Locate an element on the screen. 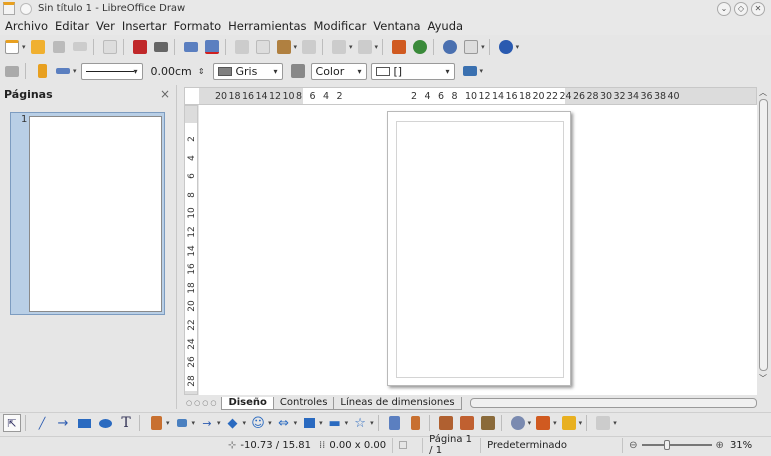 This screenshot has height=456, width=771. styles-button is located at coordinates (12, 71).